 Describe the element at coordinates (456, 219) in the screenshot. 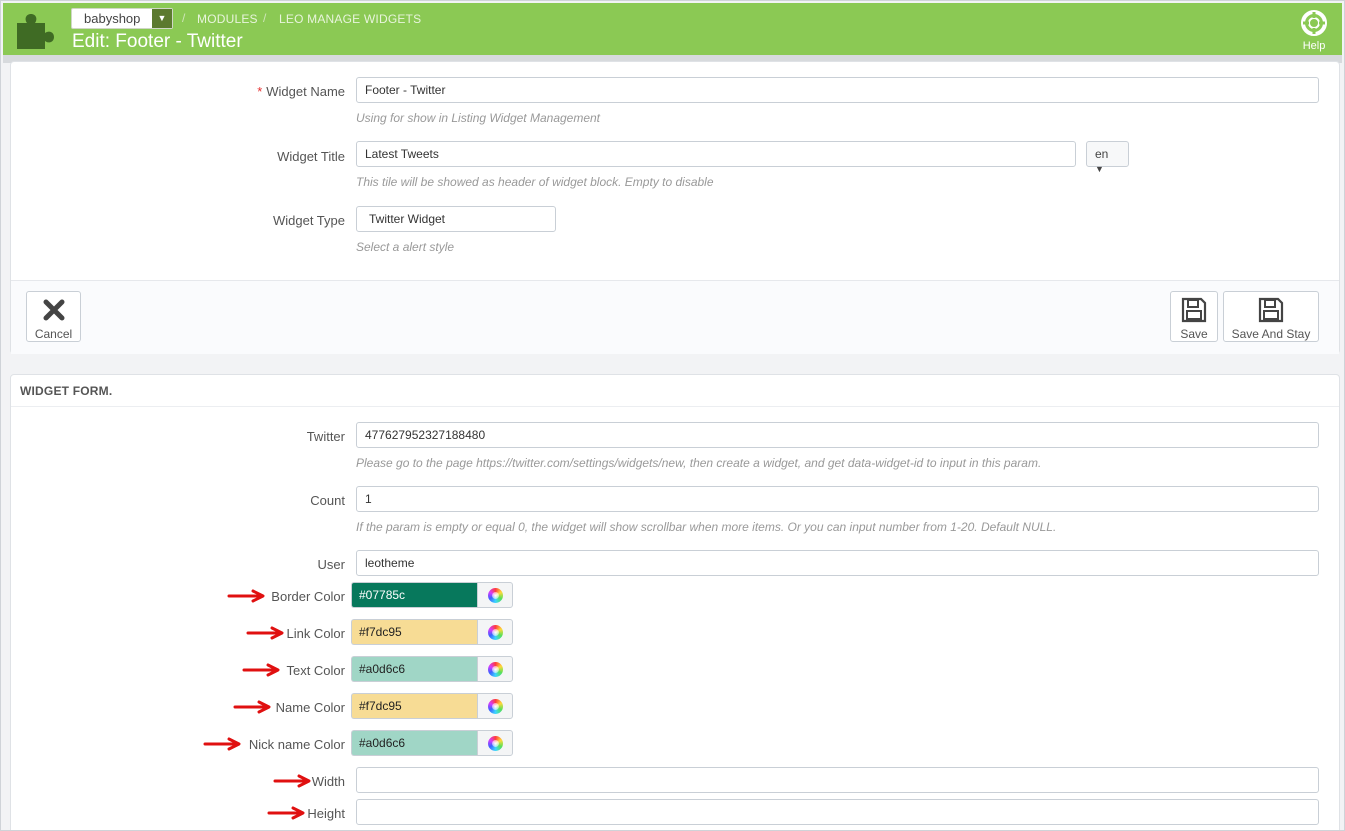

I see `widget-type-field: Twitter Widget` at that location.